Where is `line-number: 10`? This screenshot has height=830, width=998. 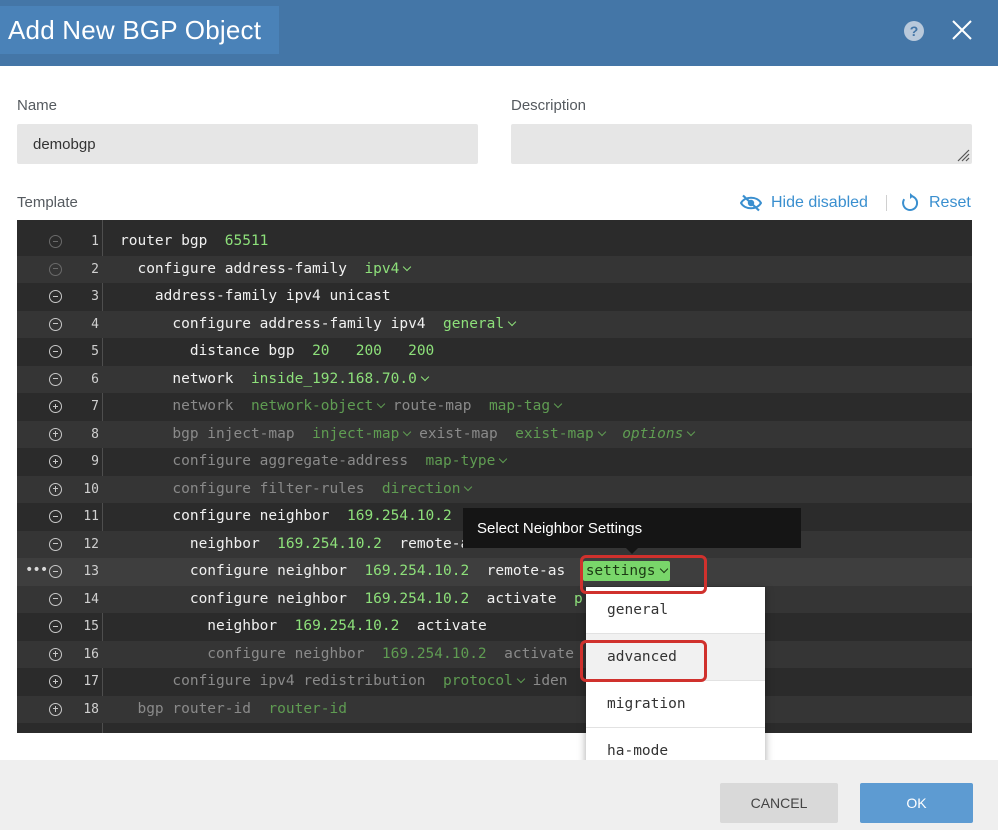
line-number: 10 is located at coordinates (91, 489).